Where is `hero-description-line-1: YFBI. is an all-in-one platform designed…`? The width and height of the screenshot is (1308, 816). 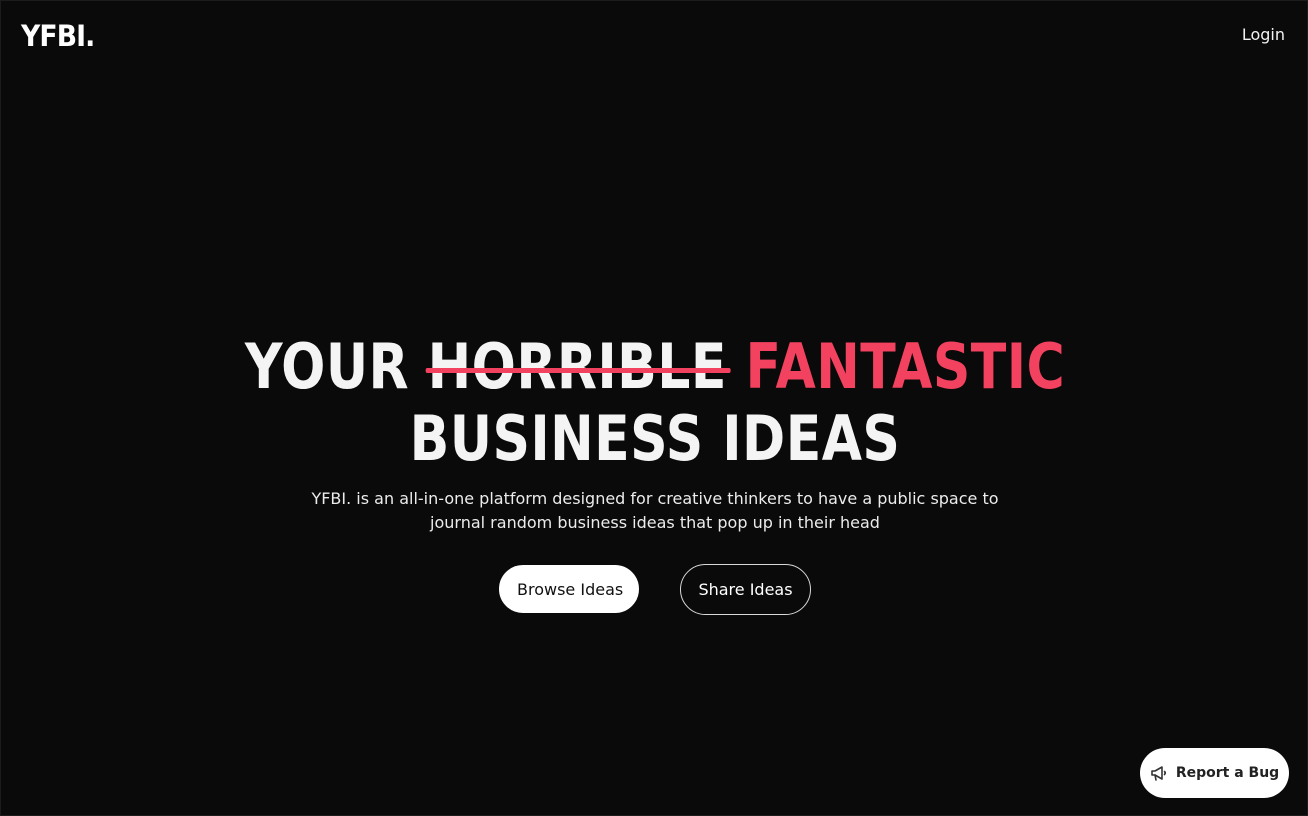
hero-description-line-1: YFBI. is an all-in-one platform designed… is located at coordinates (655, 498).